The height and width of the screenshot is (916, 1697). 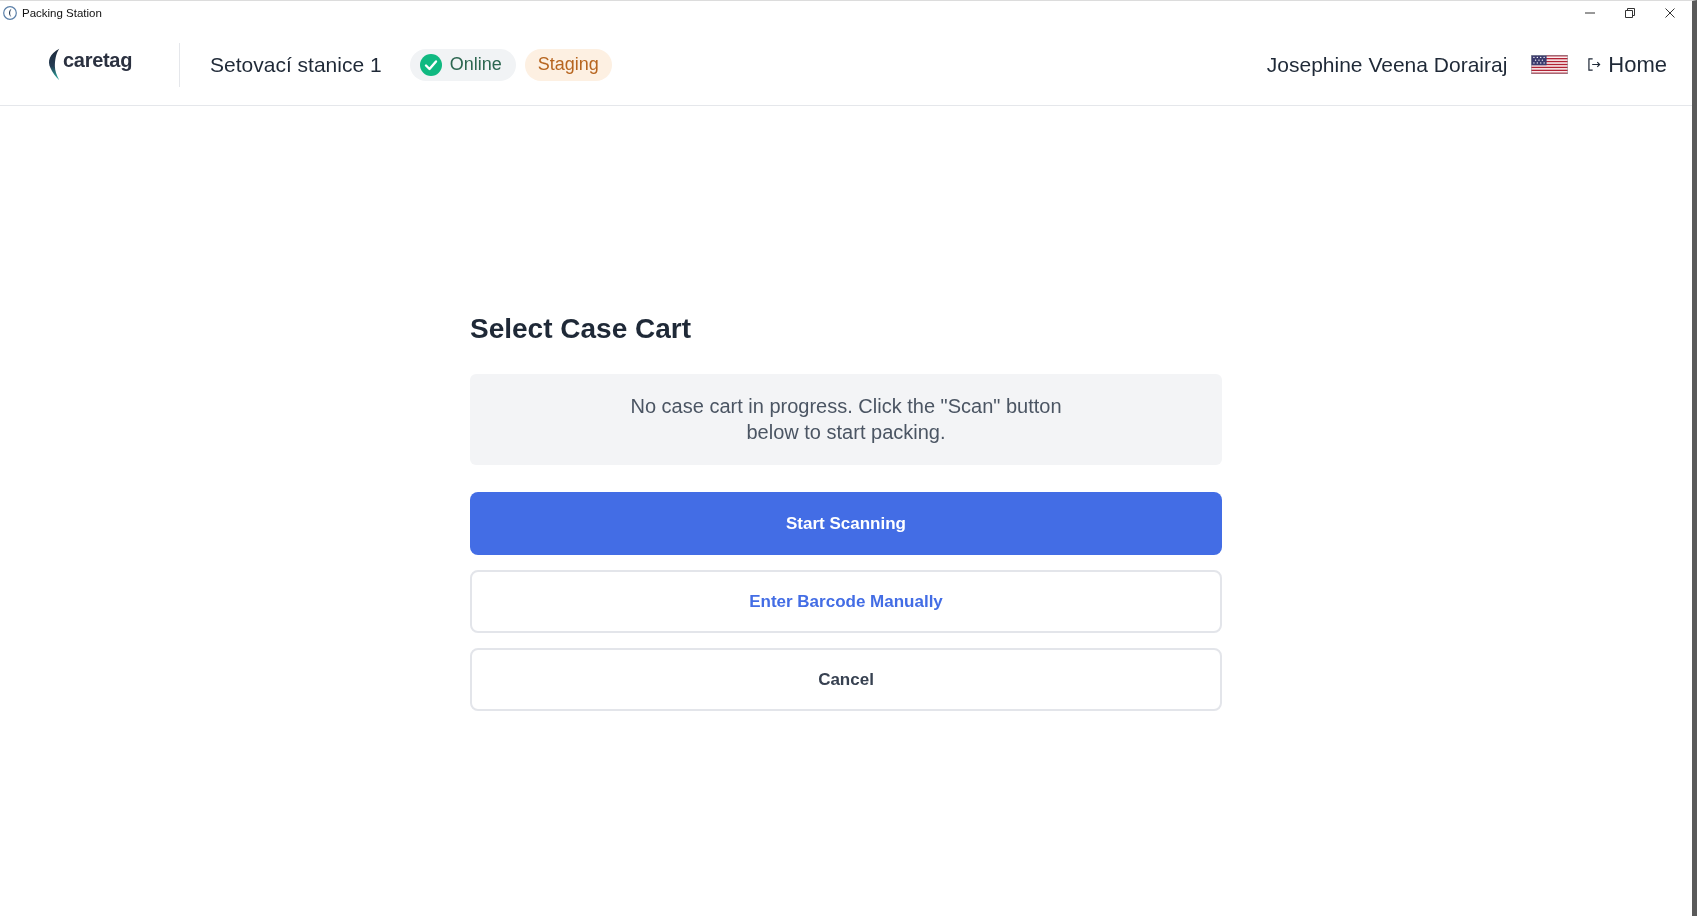 What do you see at coordinates (1595, 64) in the screenshot?
I see `exit-arrow-icon` at bounding box center [1595, 64].